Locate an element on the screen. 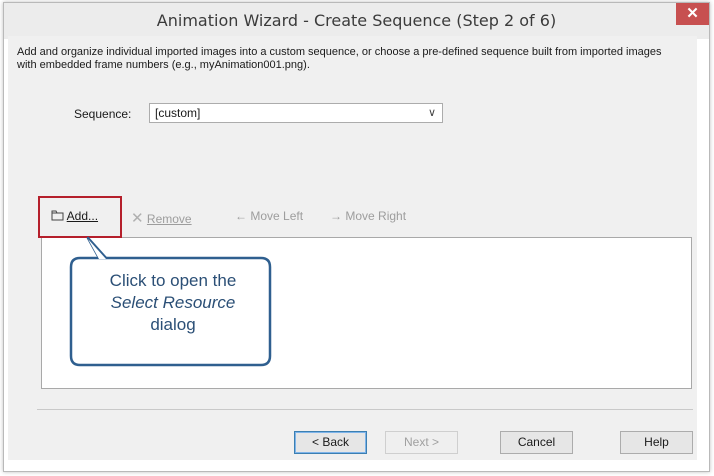 Image resolution: width=714 pixels, height=476 pixels. callout-bubble is located at coordinates (170, 301).